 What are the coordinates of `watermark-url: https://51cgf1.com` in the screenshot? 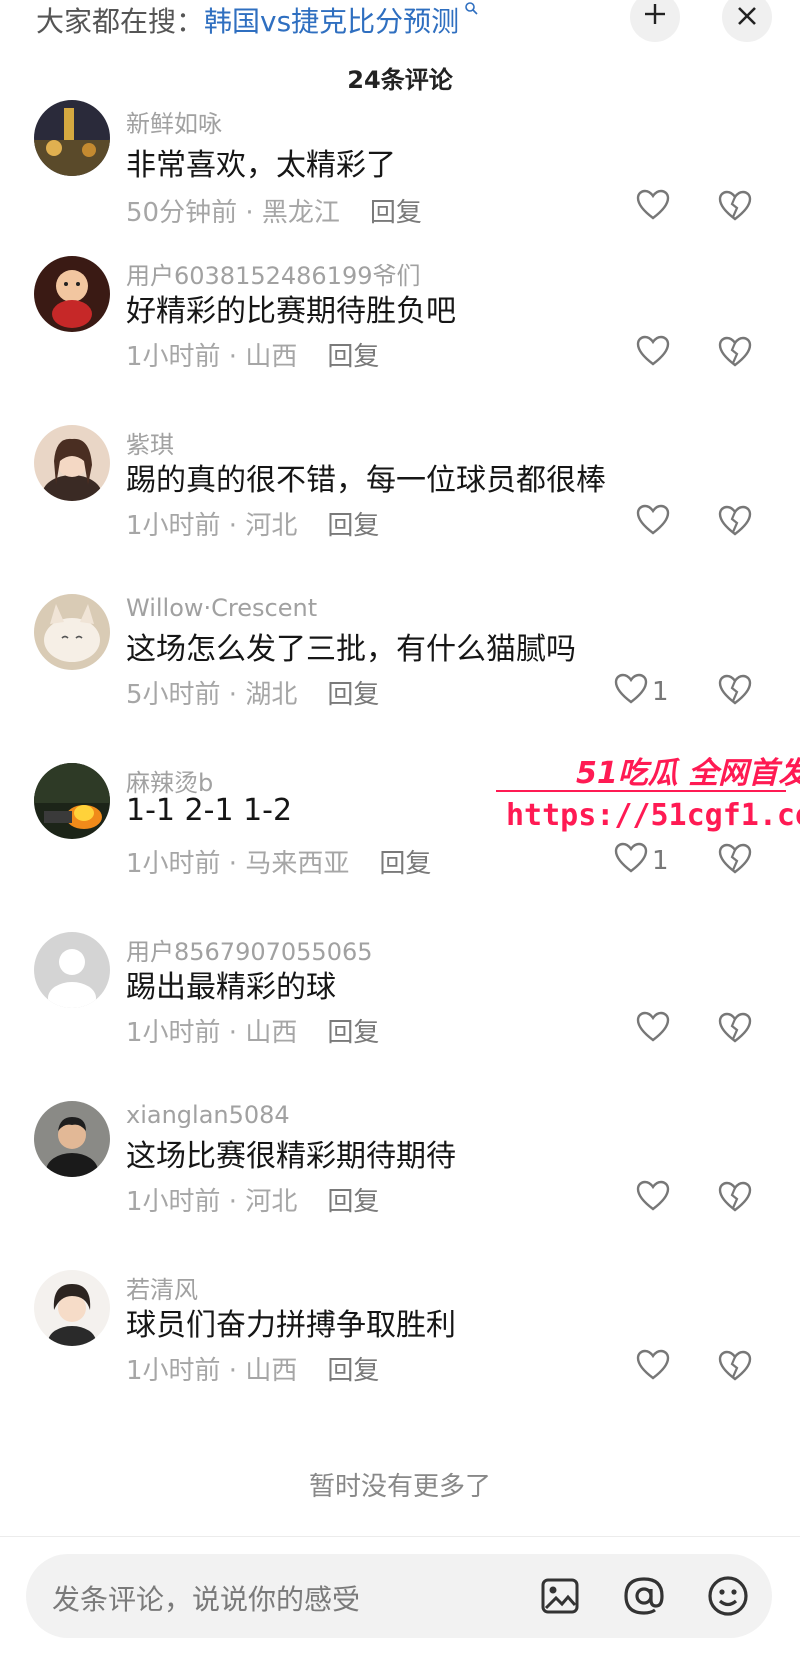 It's located at (653, 815).